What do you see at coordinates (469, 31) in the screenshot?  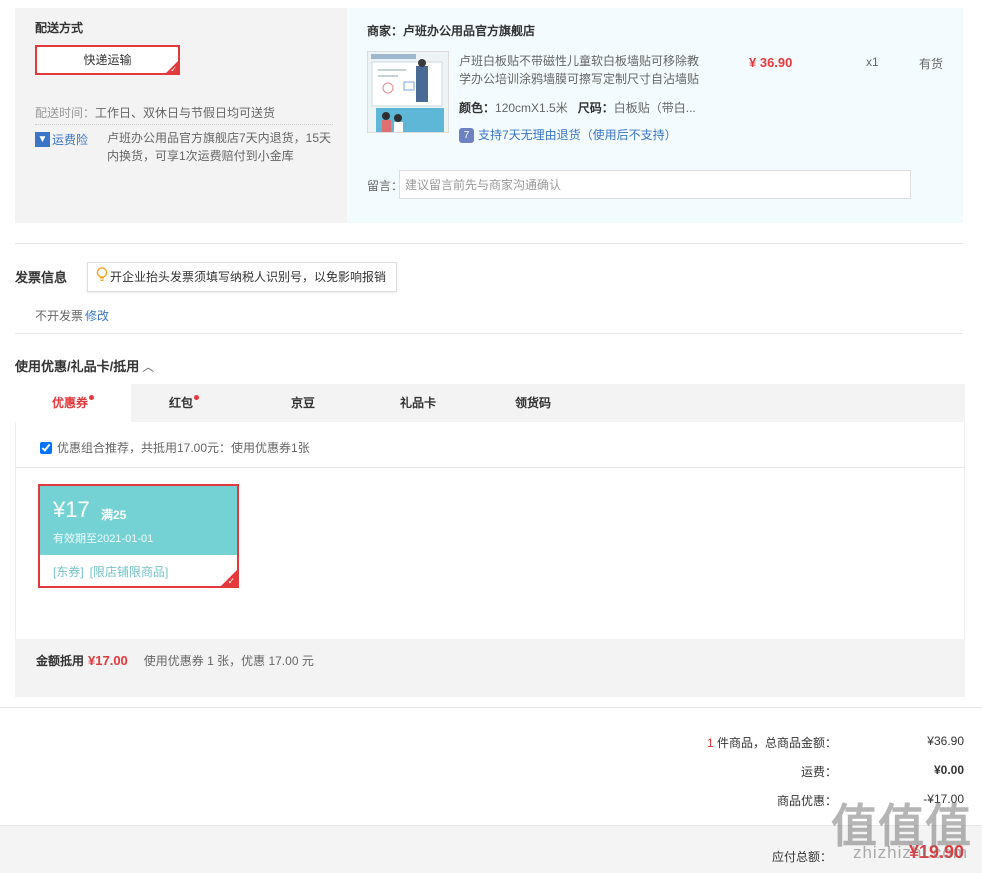 I see `seller-value: 卢班办公用品官方旗舰店` at bounding box center [469, 31].